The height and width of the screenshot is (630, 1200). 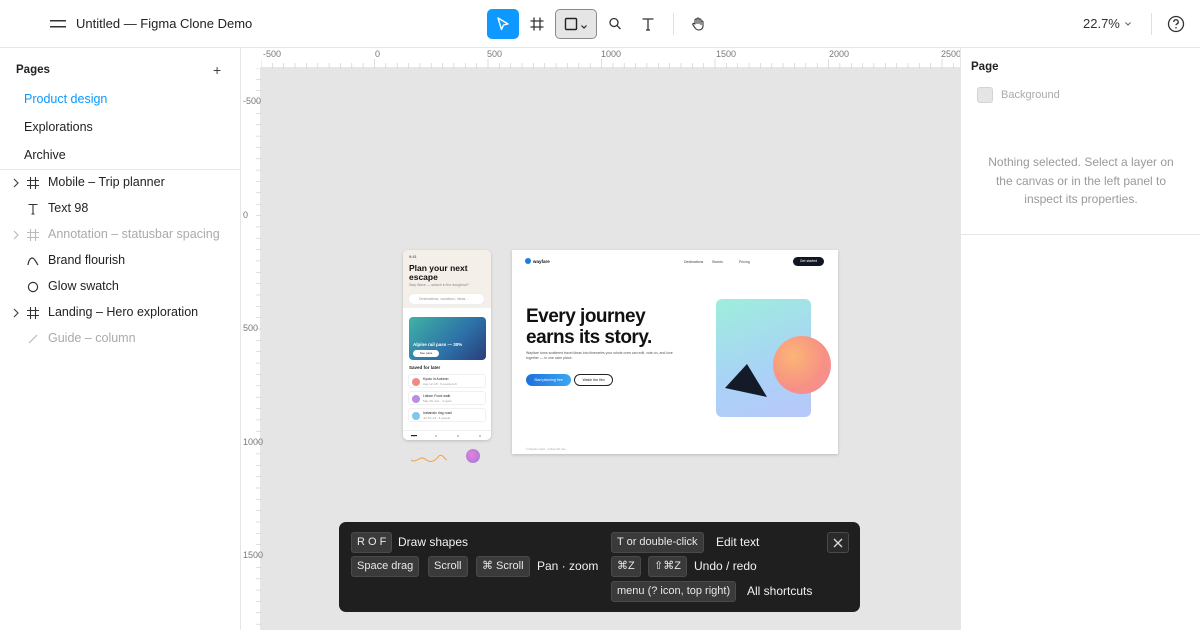 What do you see at coordinates (58, 127) in the screenshot?
I see `page-item-explorations: Explorations` at bounding box center [58, 127].